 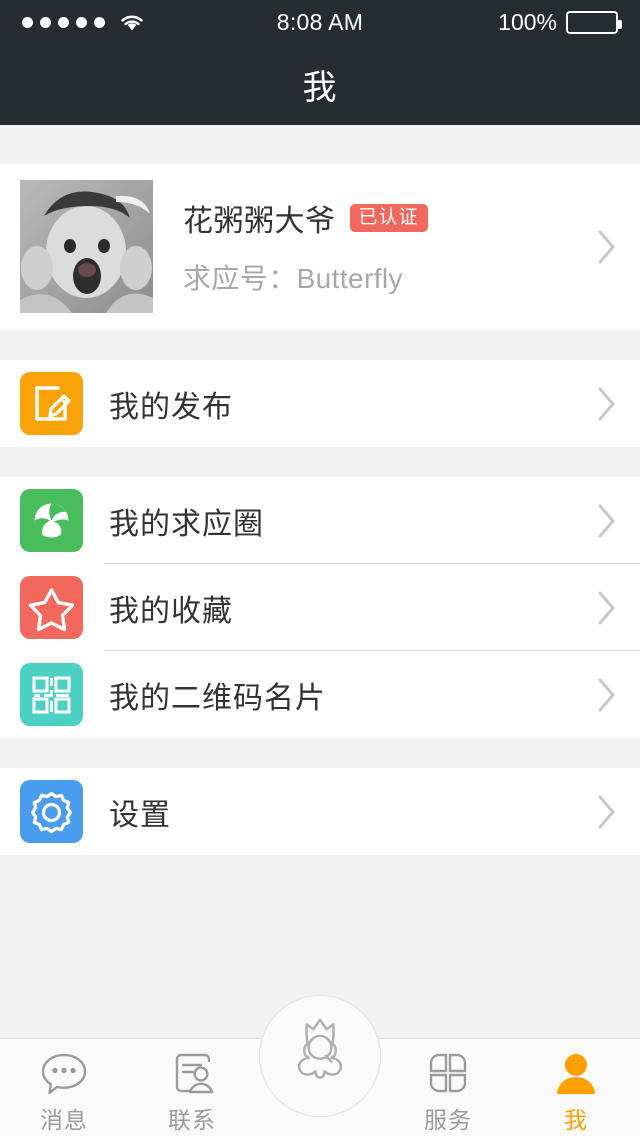 I want to click on tab-contacts: 联系, so click(x=192, y=1087).